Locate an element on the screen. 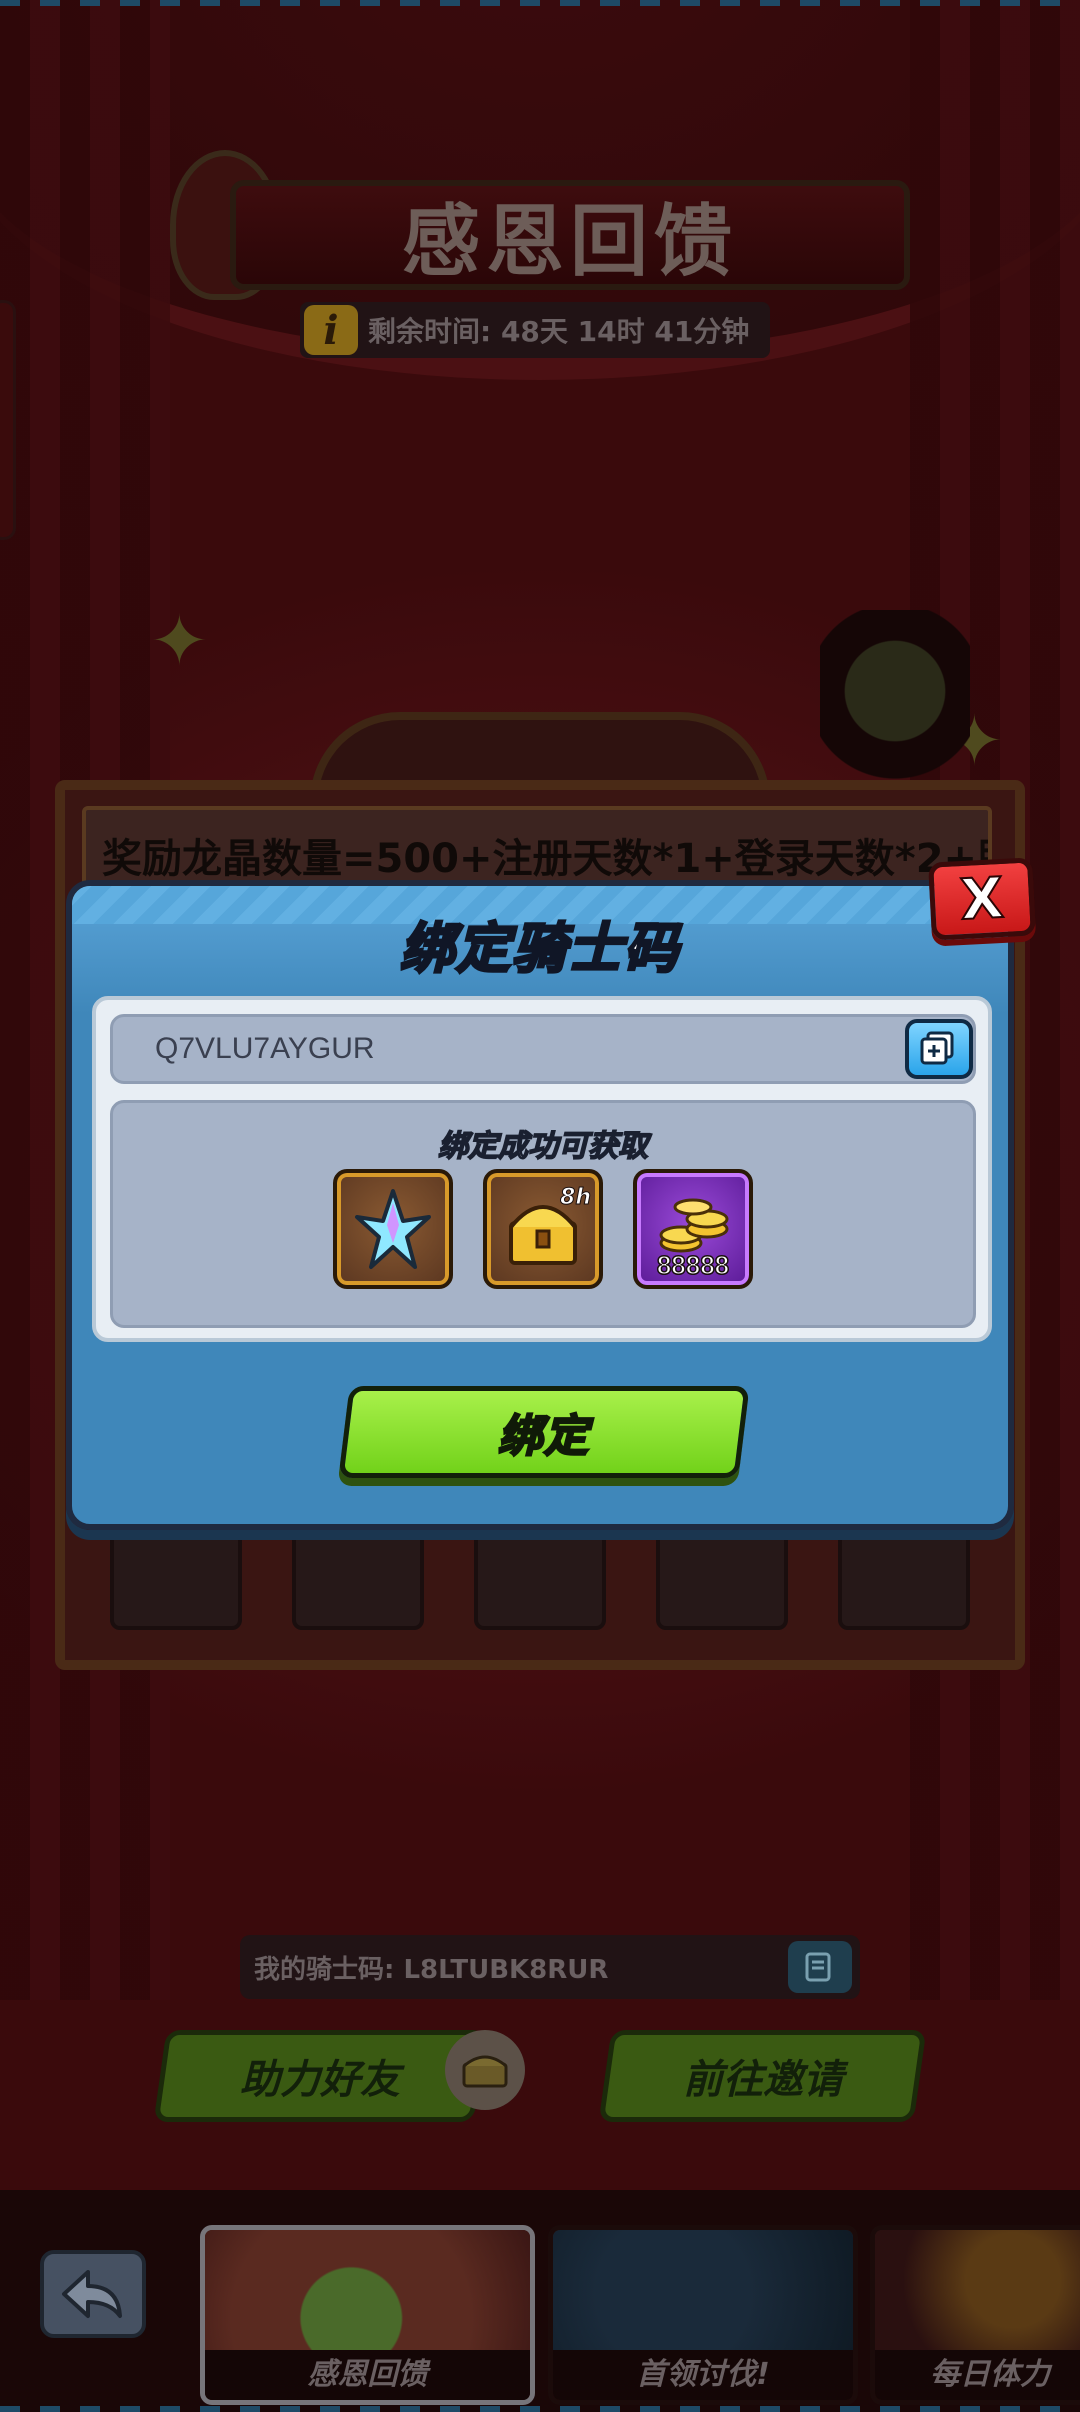 Image resolution: width=1080 pixels, height=2412 pixels. reward-count: 88888 is located at coordinates (693, 1265).